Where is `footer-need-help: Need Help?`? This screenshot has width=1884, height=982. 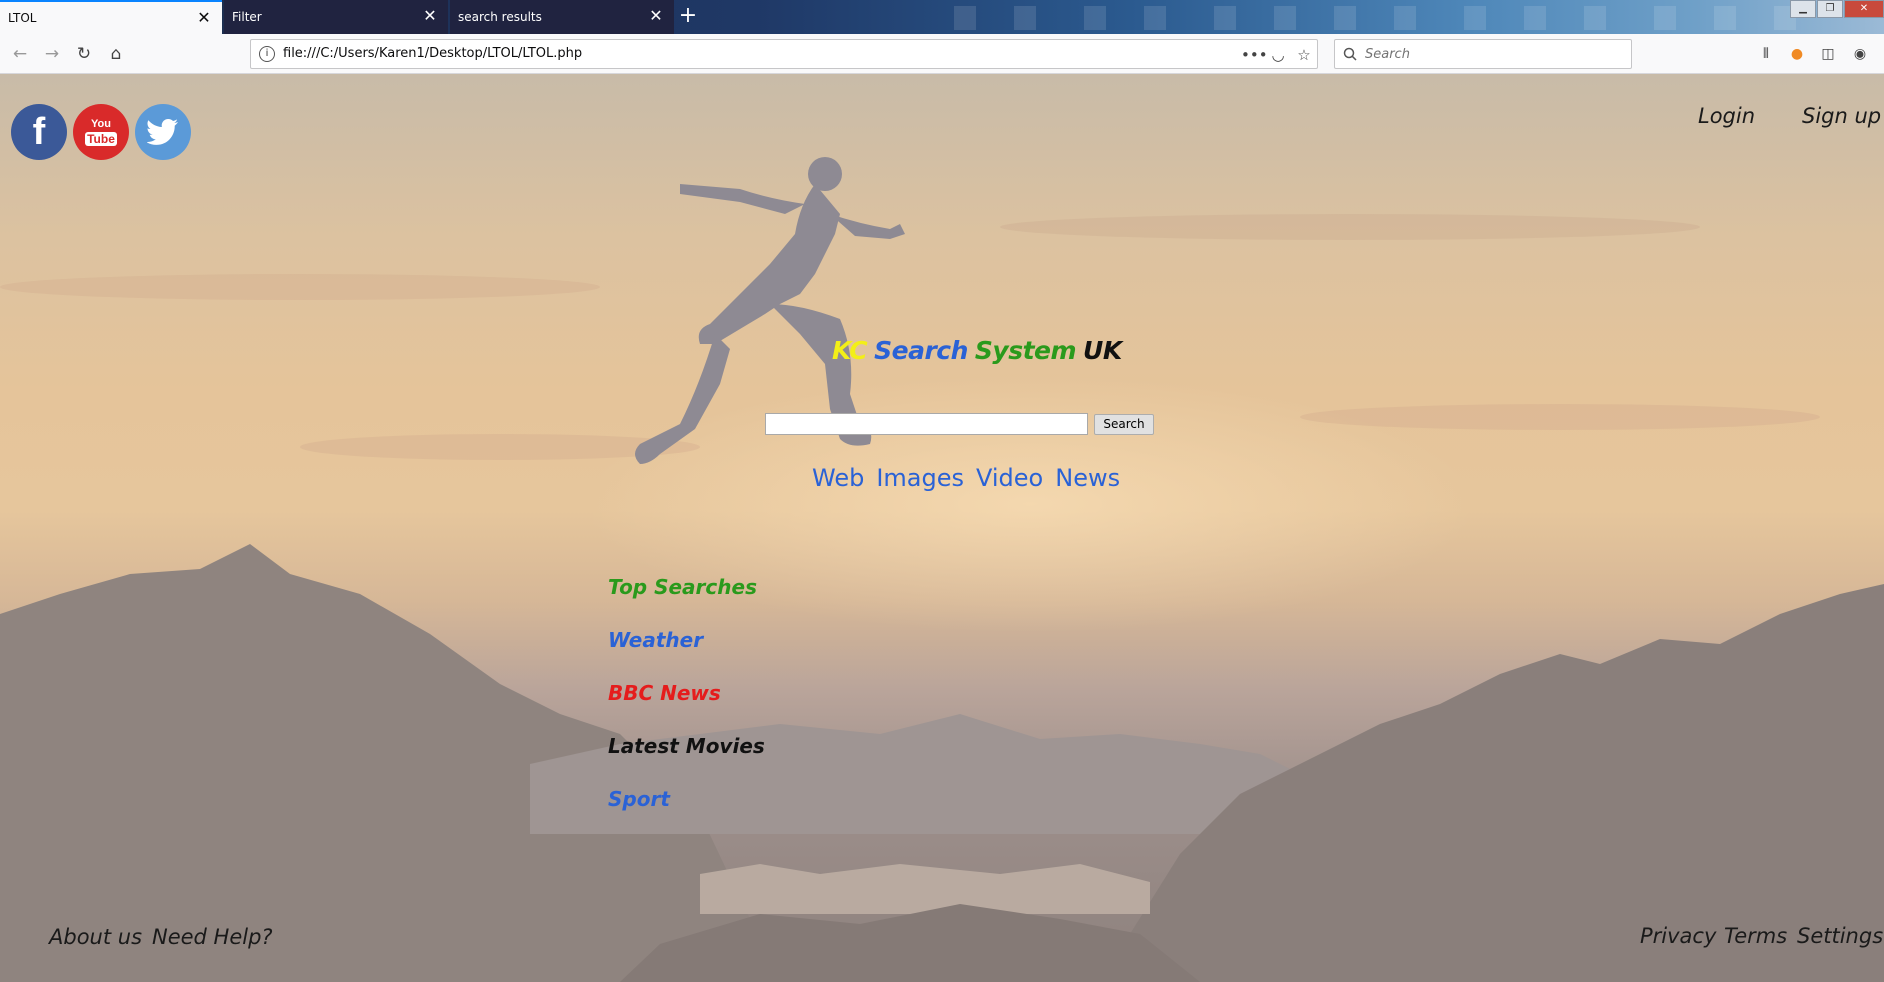
footer-need-help: Need Help? is located at coordinates (212, 937).